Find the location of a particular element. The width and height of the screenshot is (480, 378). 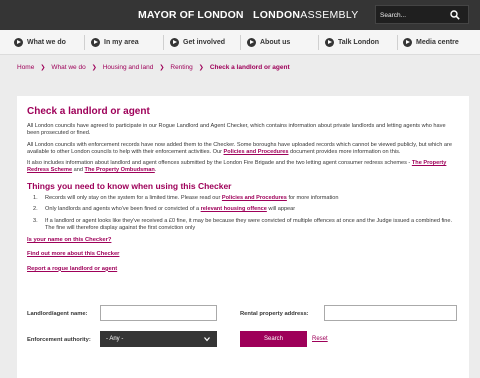

nav-item-media-centre: Media centre is located at coordinates (431, 42).